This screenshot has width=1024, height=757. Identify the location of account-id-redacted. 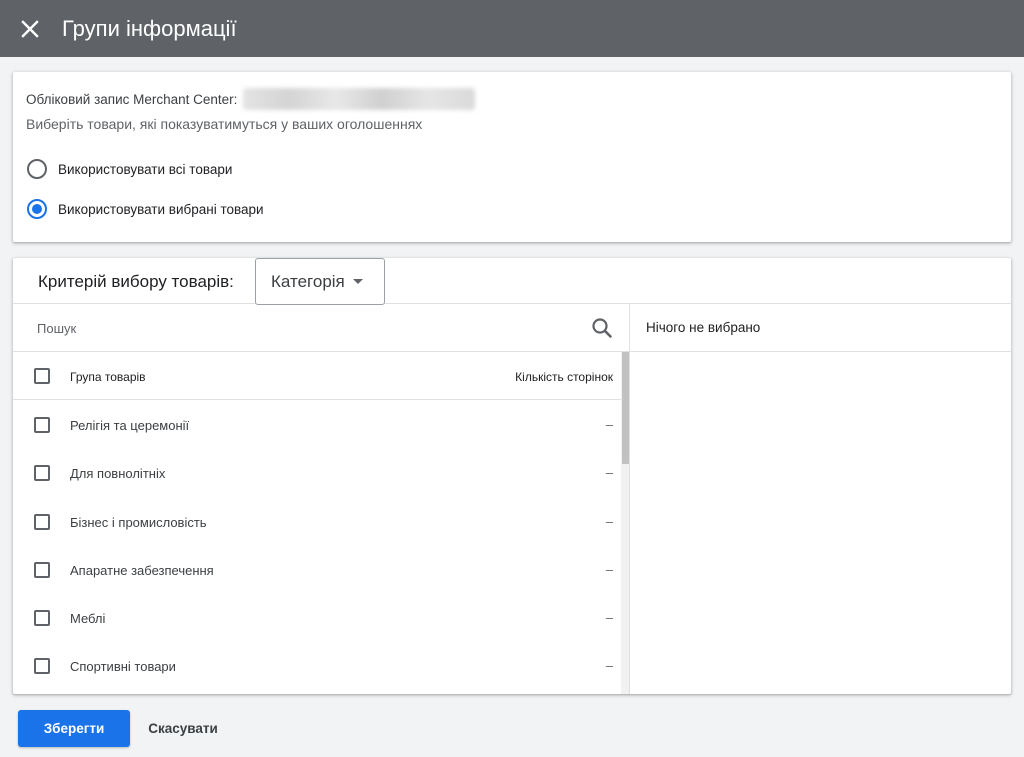
(359, 99).